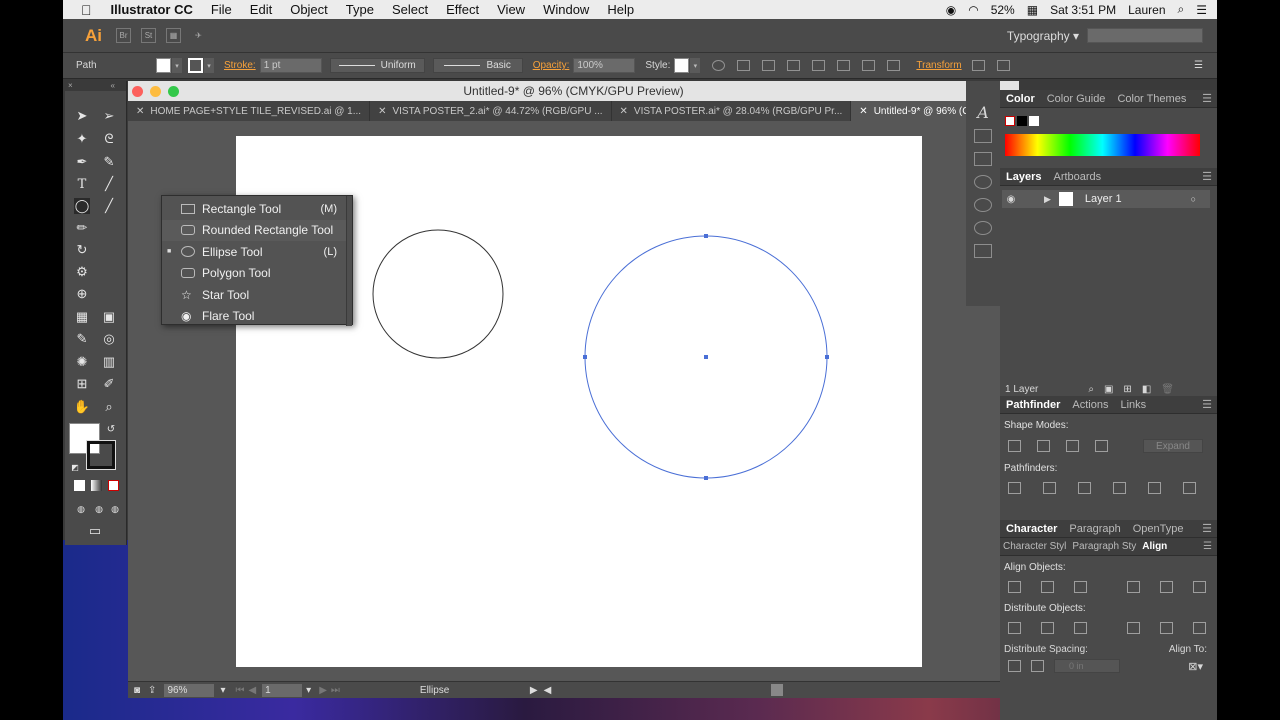 Image resolution: width=1280 pixels, height=720 pixels. What do you see at coordinates (111, 429) in the screenshot?
I see `swap-fill-stroke-icon: ↺` at bounding box center [111, 429].